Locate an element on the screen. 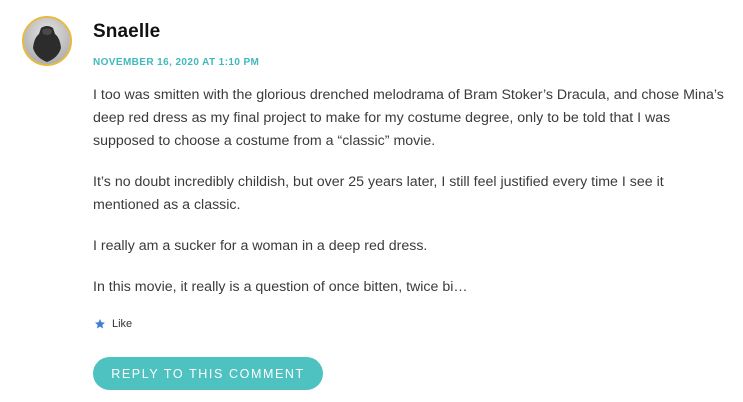 The image size is (743, 402). star-icon is located at coordinates (100, 324).